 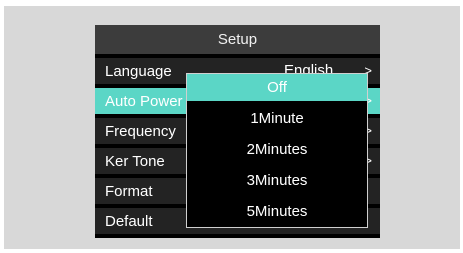 I want to click on menu-item-label: Language, so click(x=138, y=71).